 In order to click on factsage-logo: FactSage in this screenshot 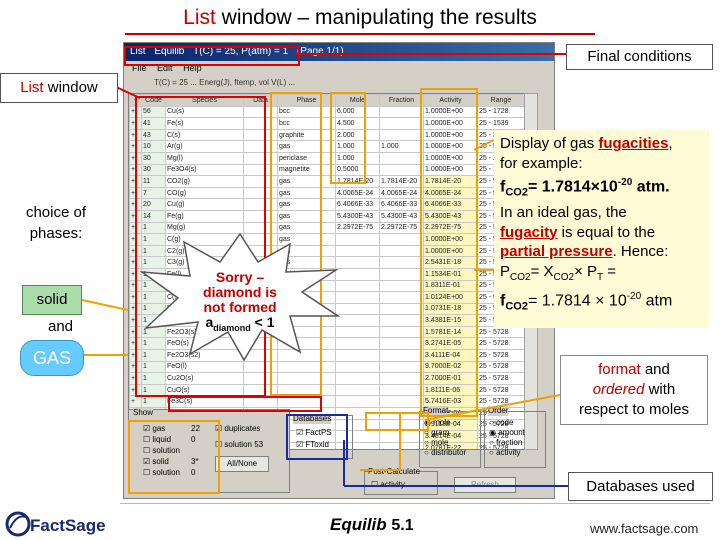, I will do `click(55, 524)`.